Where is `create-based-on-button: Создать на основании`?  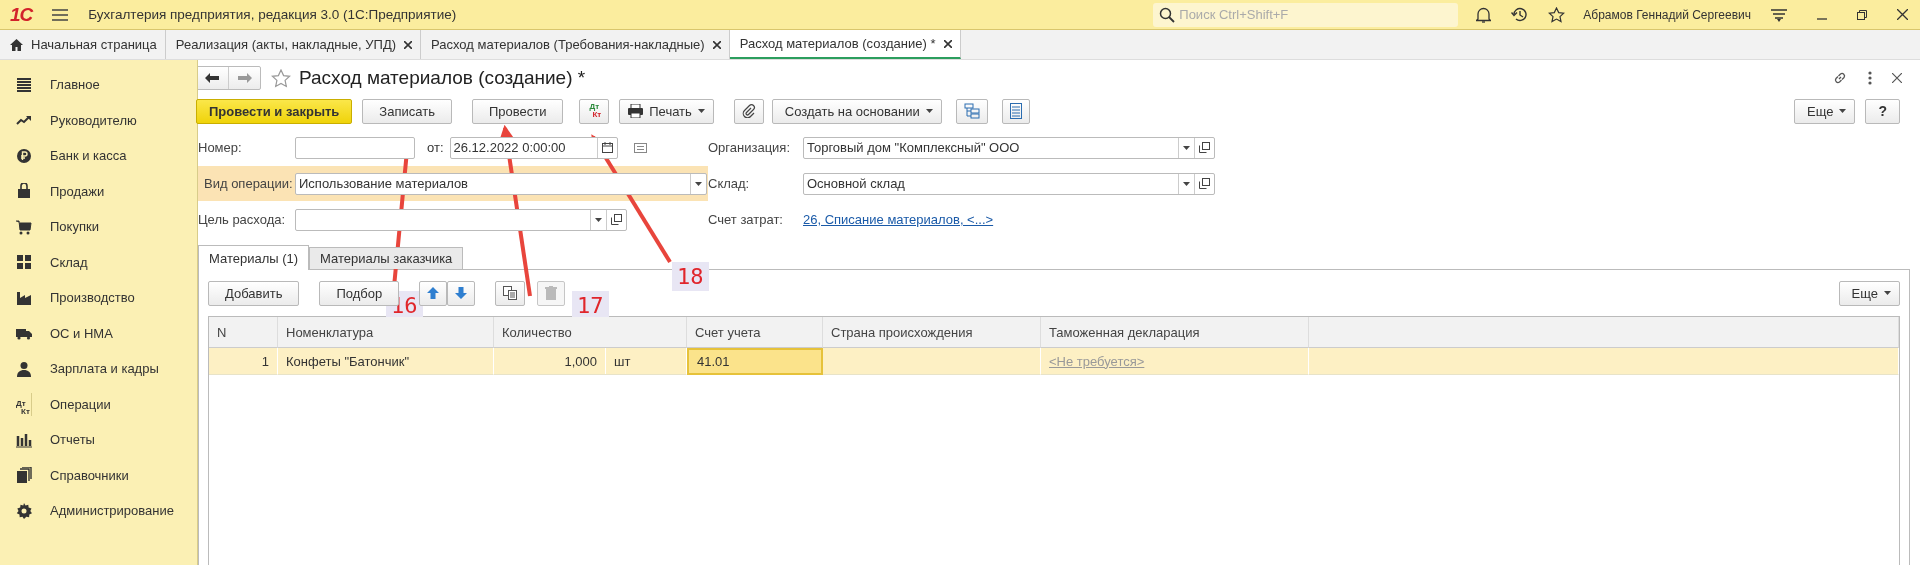 create-based-on-button: Создать на основании is located at coordinates (856, 111).